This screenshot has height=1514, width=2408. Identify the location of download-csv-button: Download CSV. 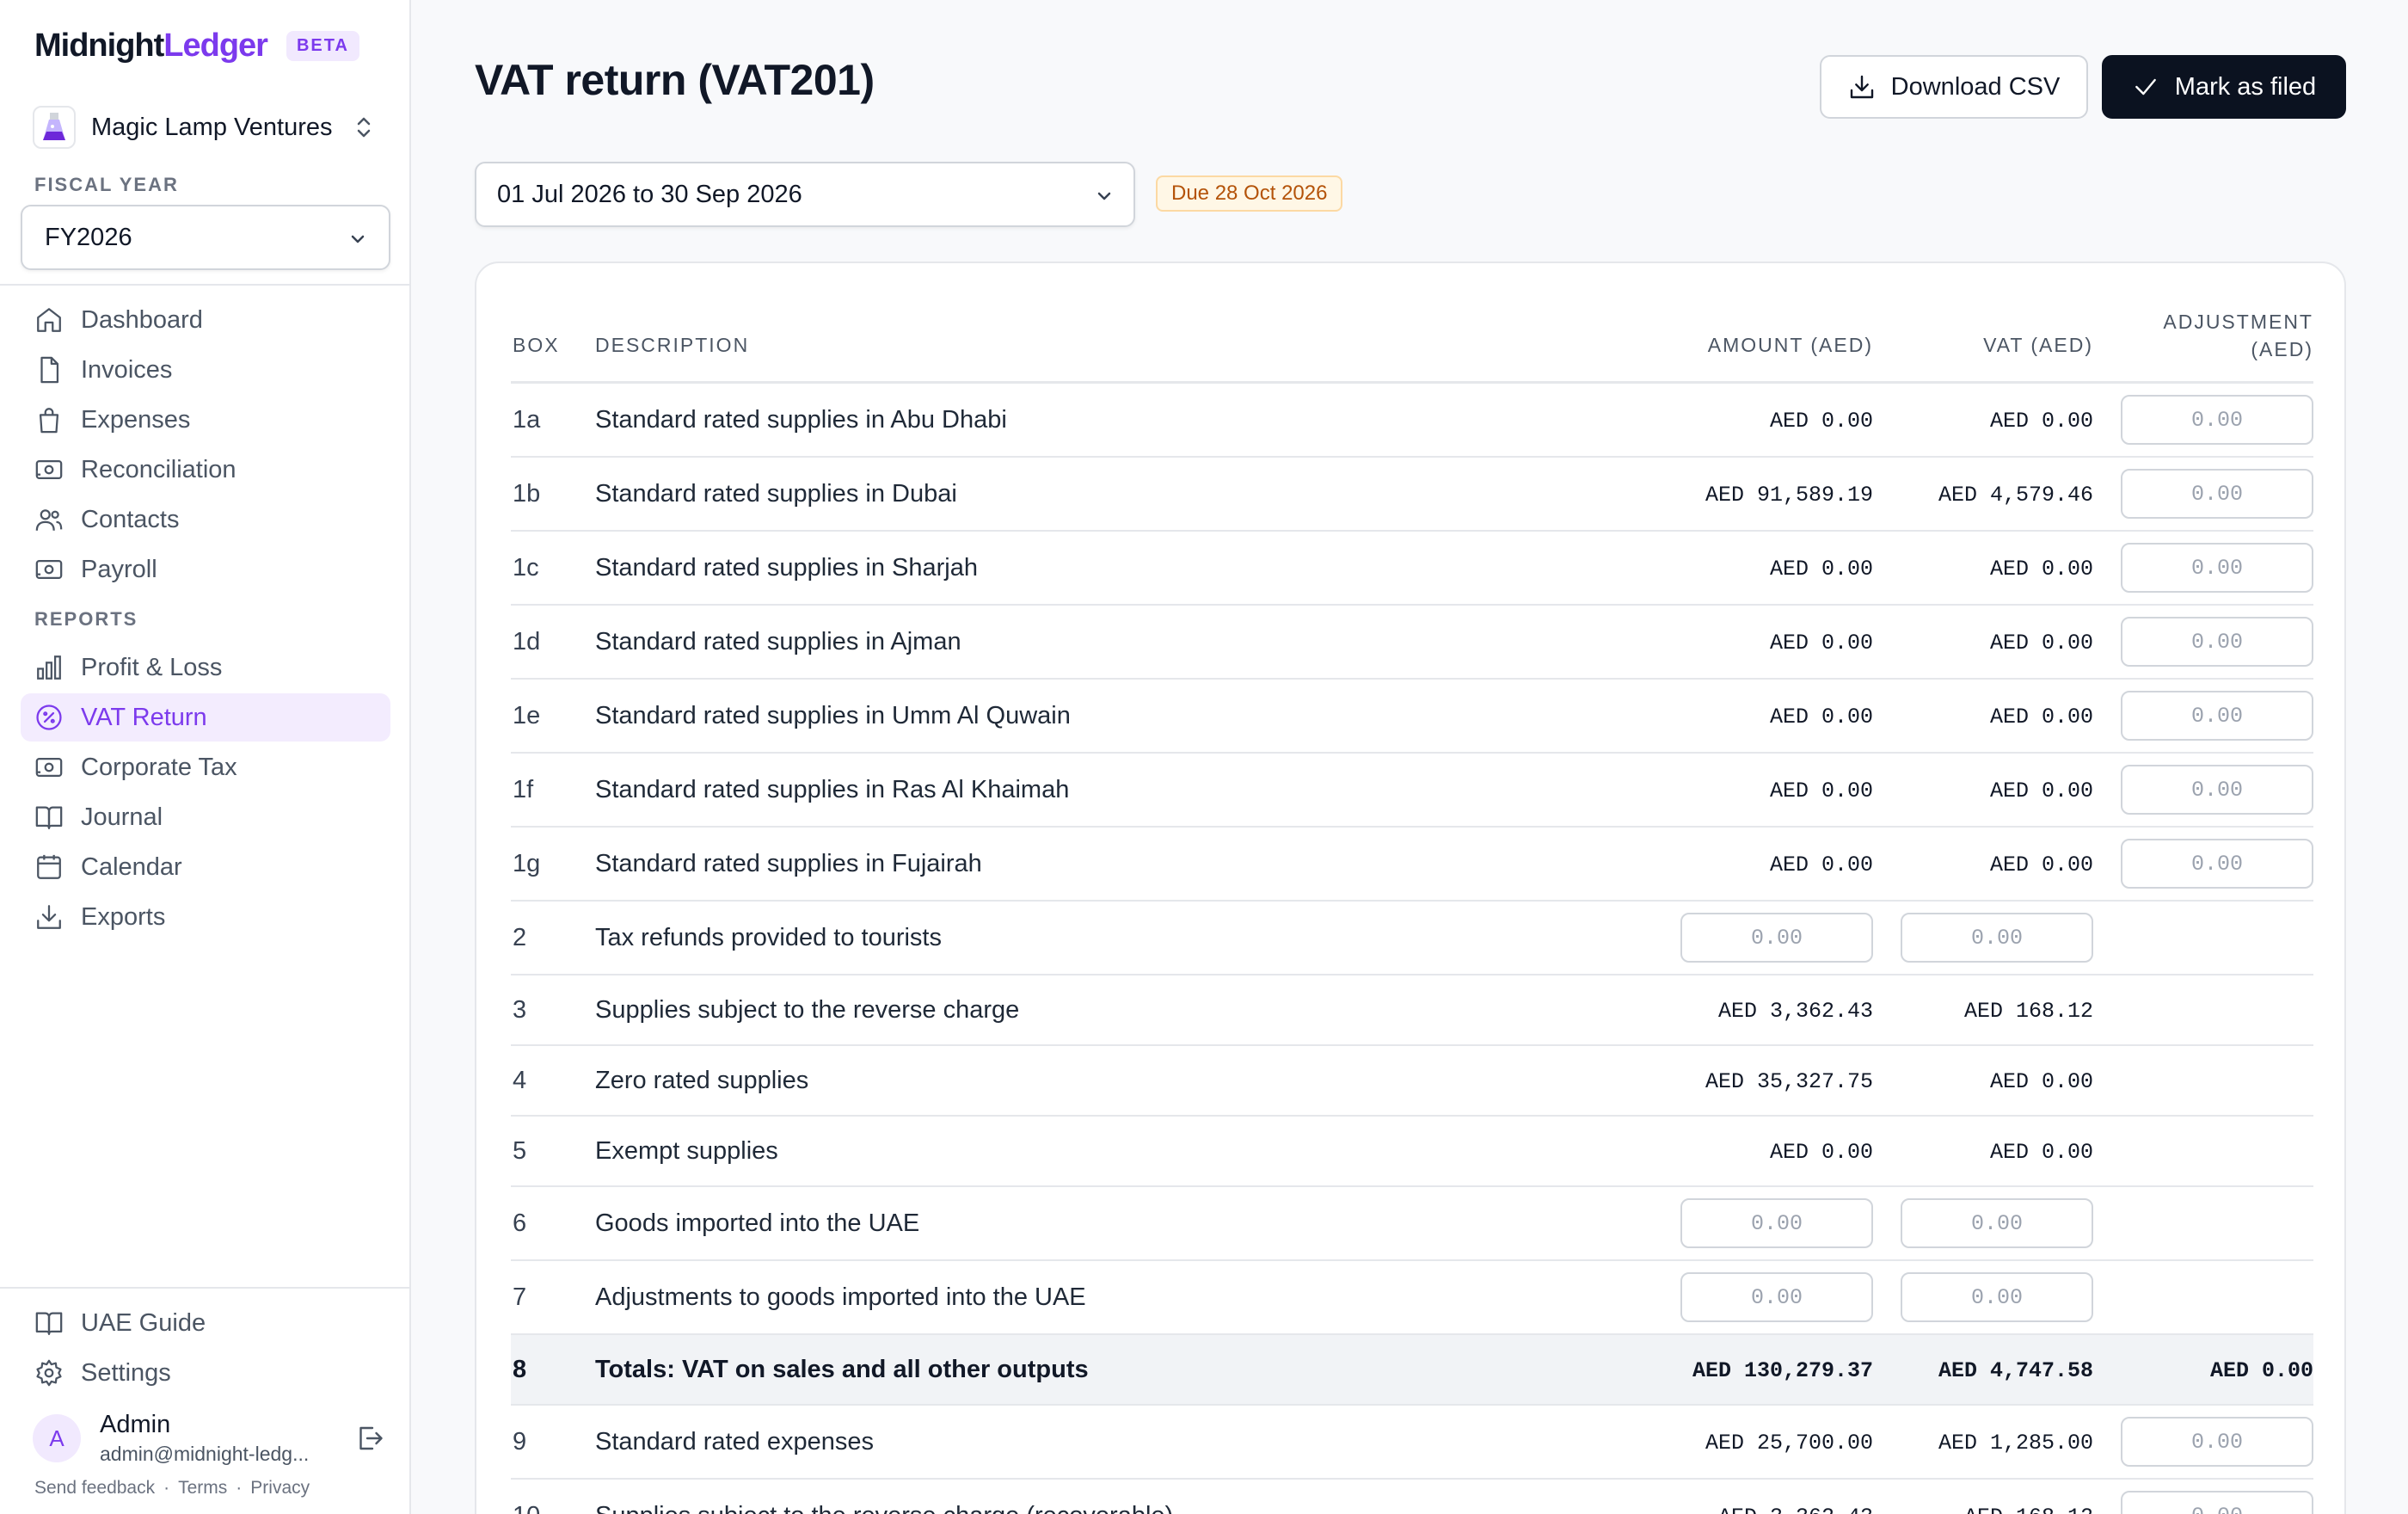
(1954, 87).